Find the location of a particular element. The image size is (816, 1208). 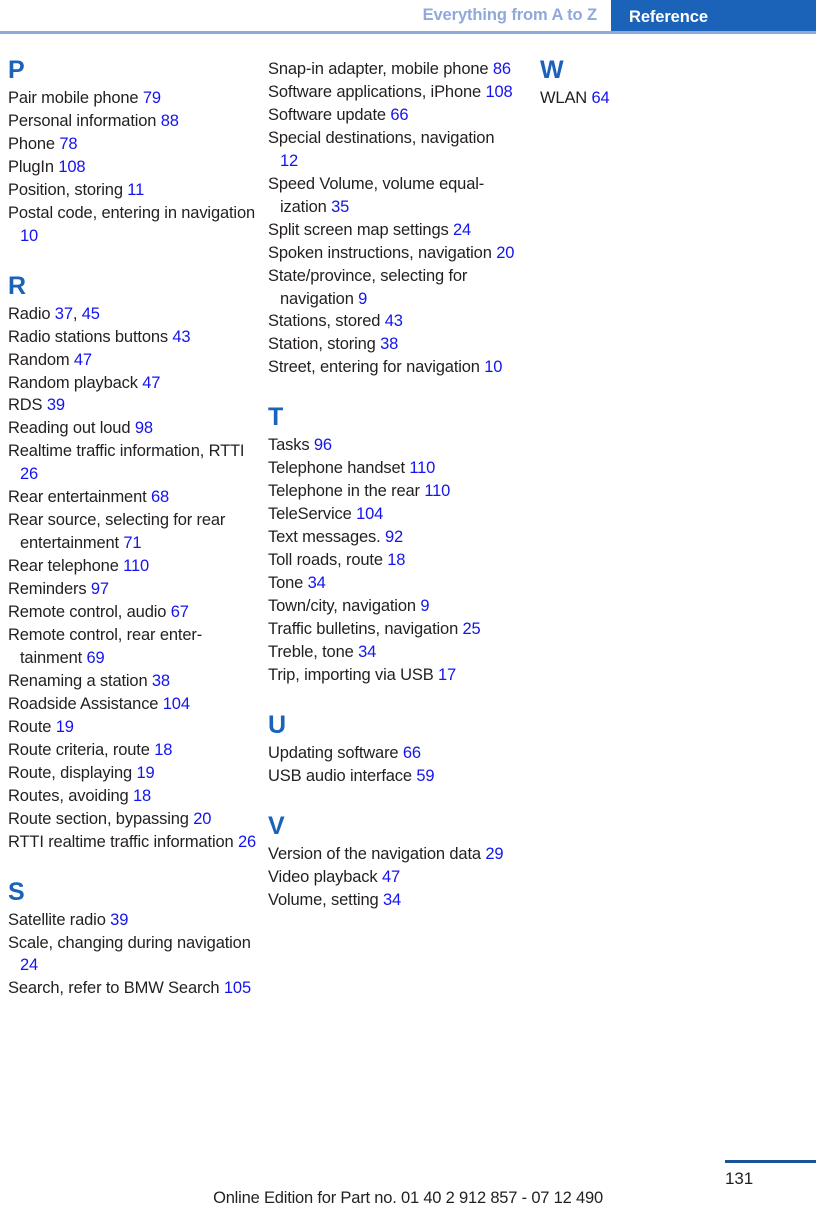

index-entry: Route criteria, route 18 is located at coordinates (132, 750).